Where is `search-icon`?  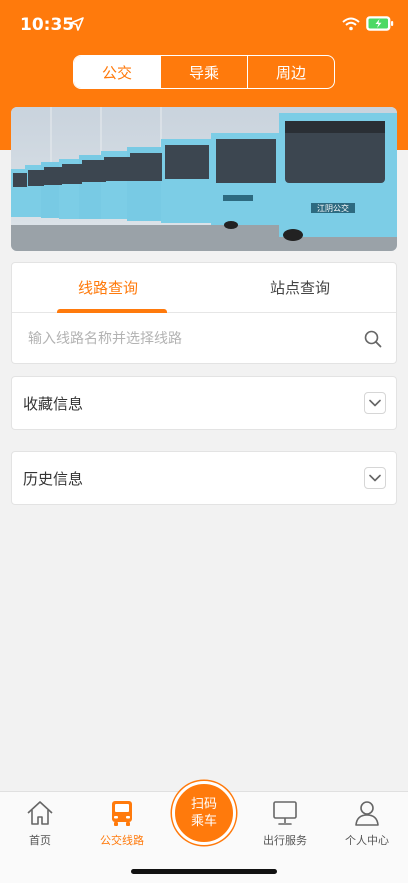 search-icon is located at coordinates (373, 339).